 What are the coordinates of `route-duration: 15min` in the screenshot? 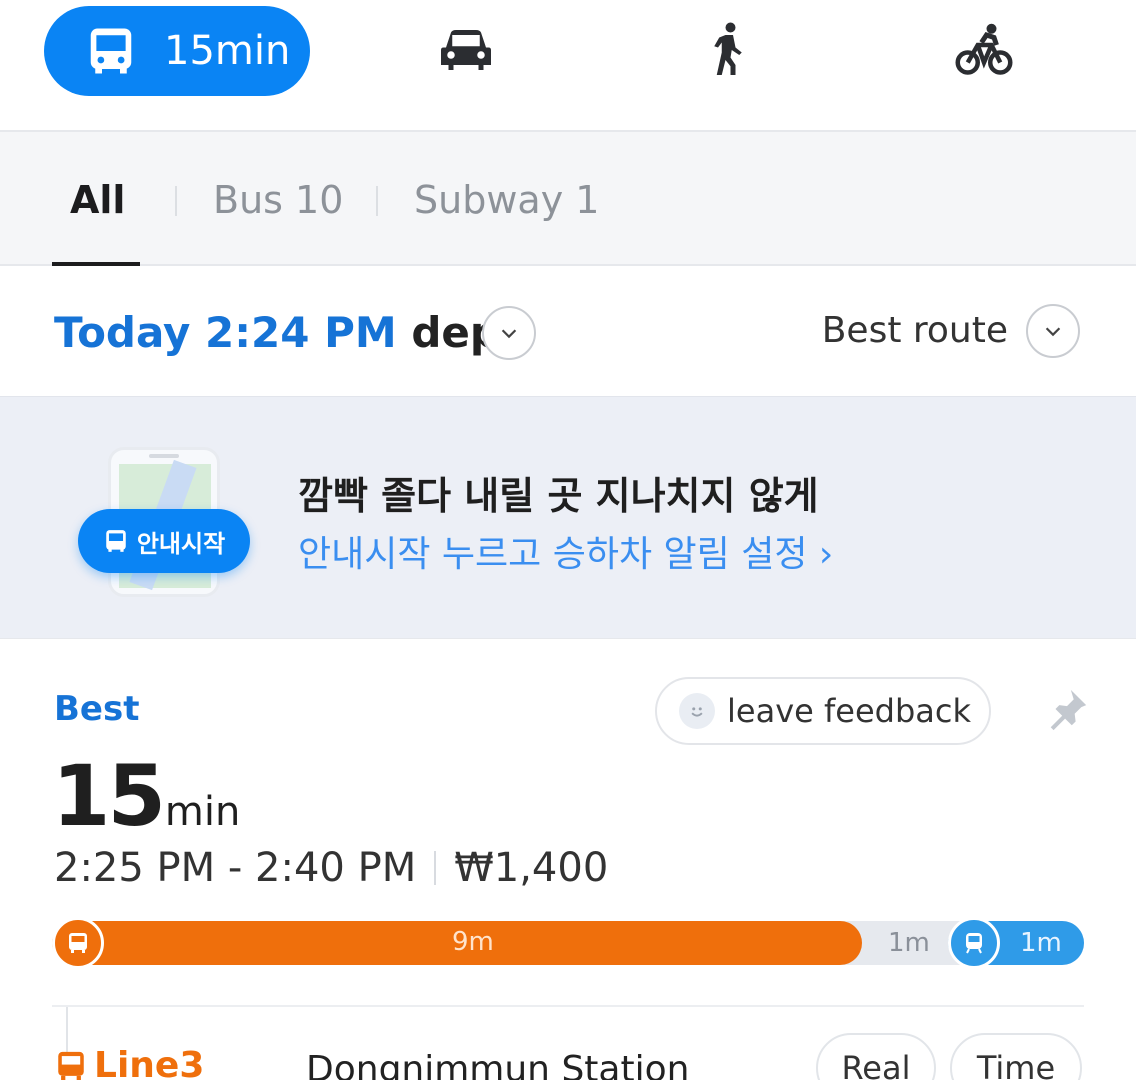 It's located at (146, 796).